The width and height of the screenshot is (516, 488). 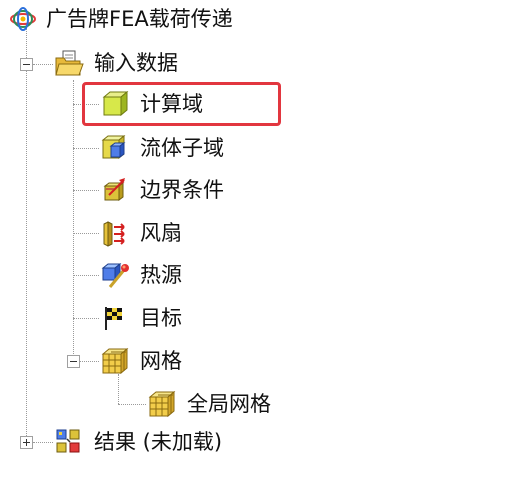 What do you see at coordinates (115, 104) in the screenshot?
I see `compute-domain-icon` at bounding box center [115, 104].